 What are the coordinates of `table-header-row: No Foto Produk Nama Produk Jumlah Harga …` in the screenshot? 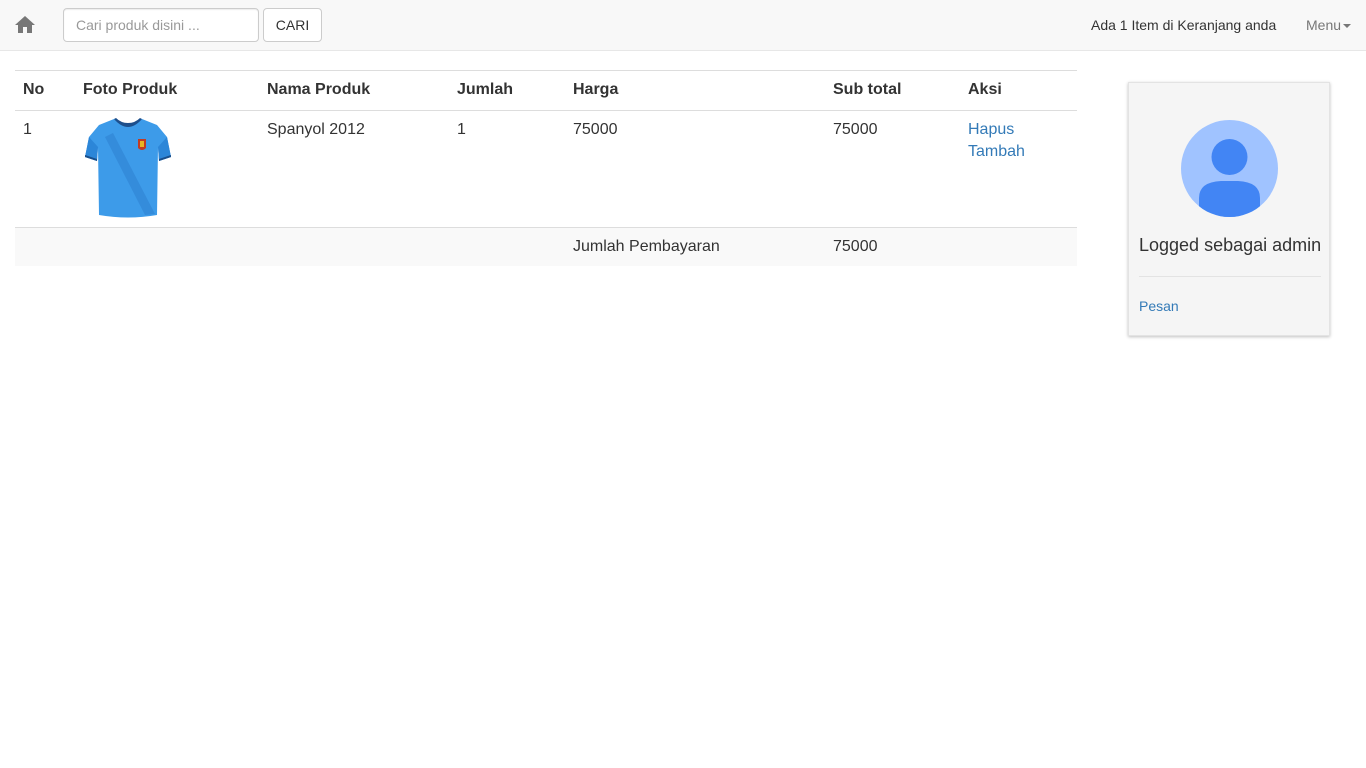 It's located at (546, 90).